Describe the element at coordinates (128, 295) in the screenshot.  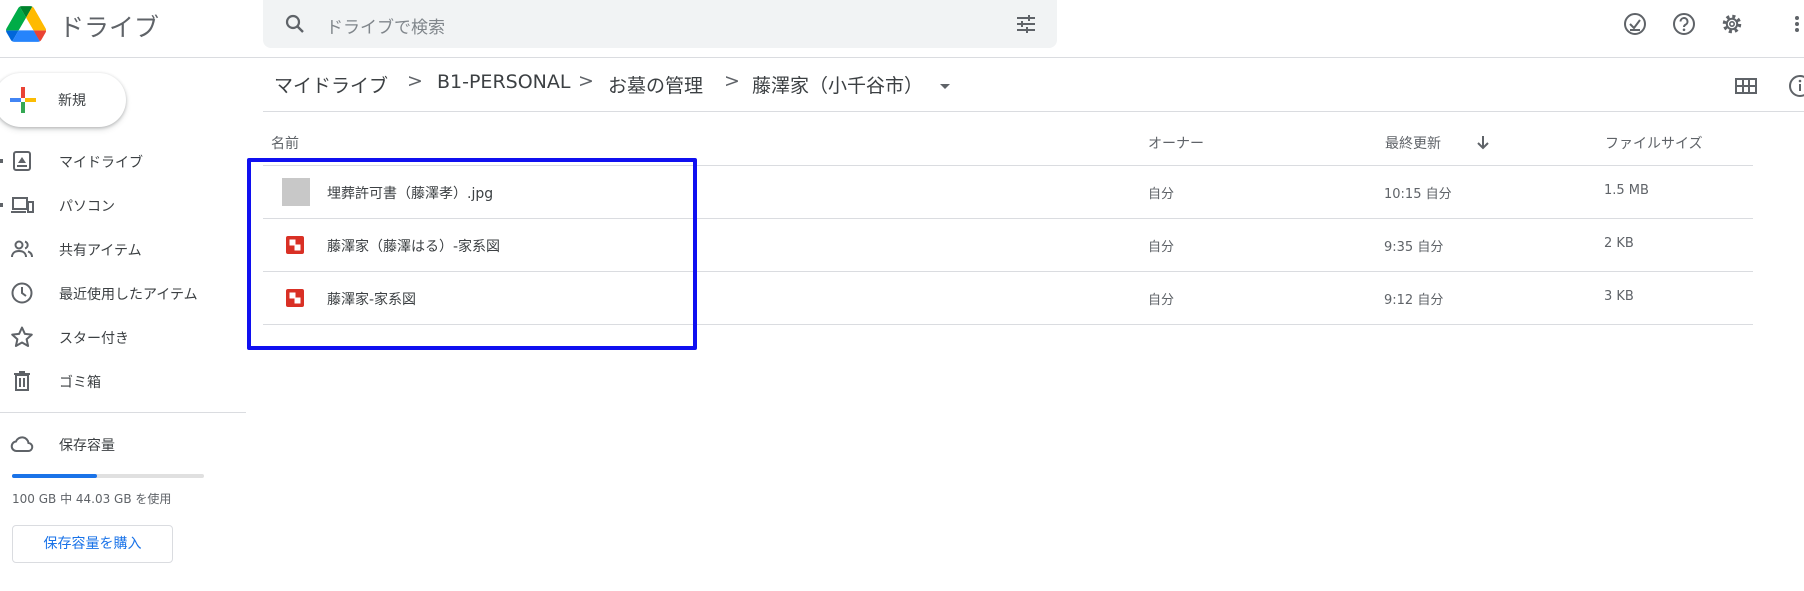
I see `sidebar-item-label: 最近使用したアイテム` at that location.